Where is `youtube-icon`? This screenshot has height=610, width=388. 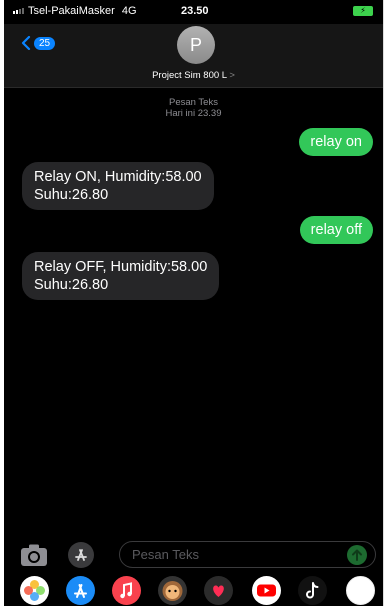
youtube-icon is located at coordinates (266, 590).